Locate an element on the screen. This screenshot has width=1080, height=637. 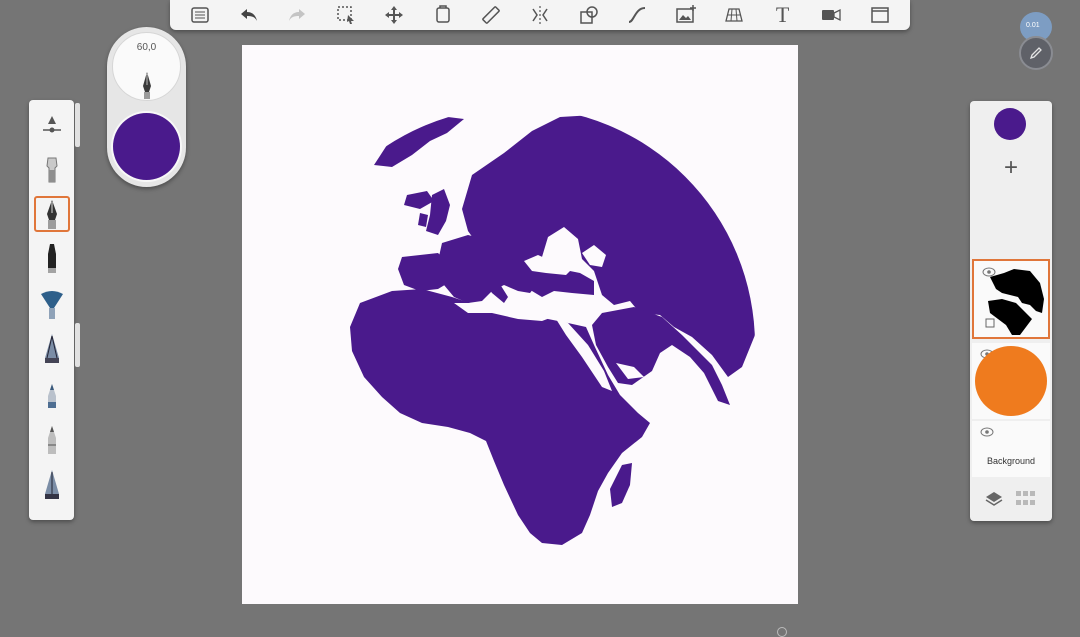
airbrush-tool-icon is located at coordinates (52, 304).